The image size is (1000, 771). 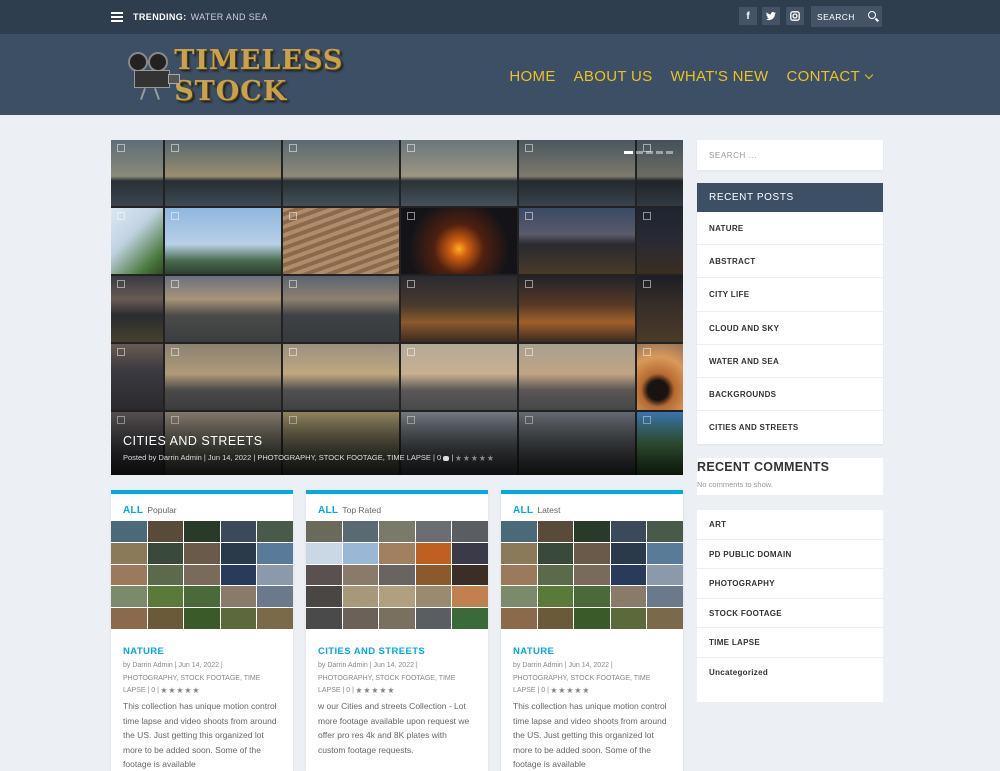 What do you see at coordinates (229, 17) in the screenshot?
I see `trending-link: WATER AND SEA` at bounding box center [229, 17].